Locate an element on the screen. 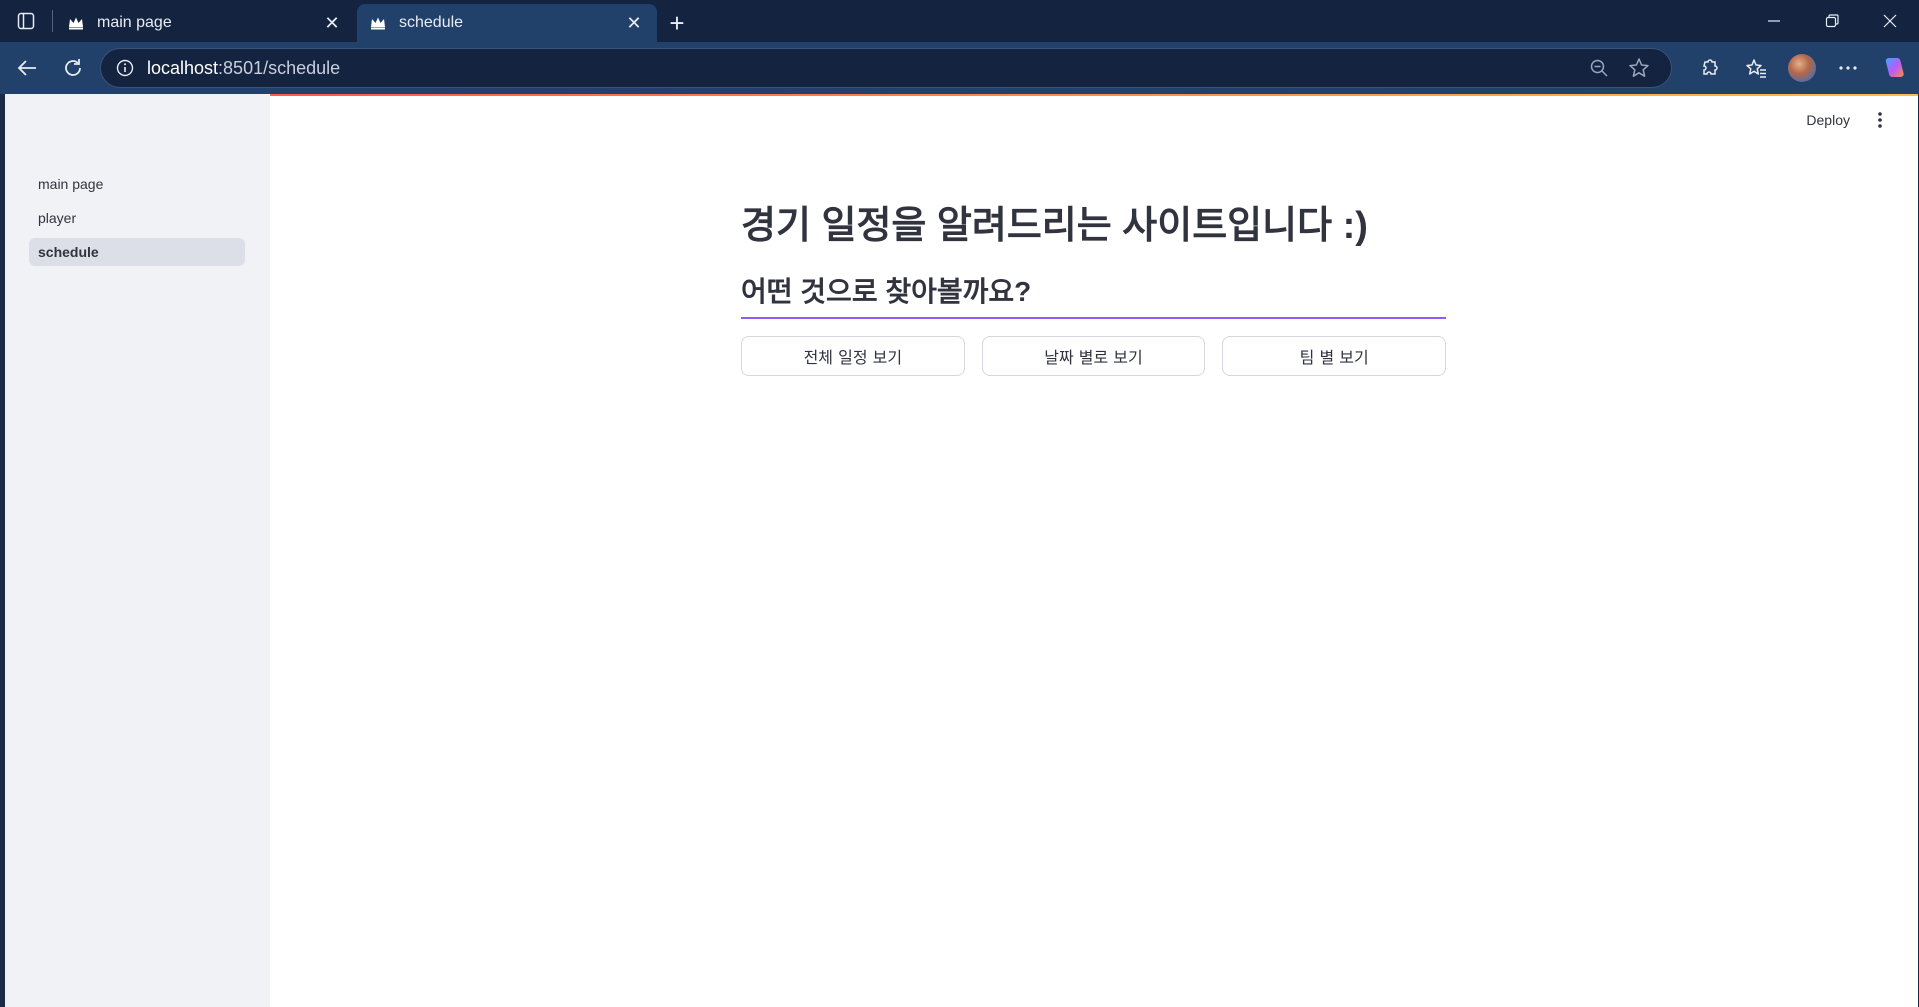 The width and height of the screenshot is (1919, 1007). url-host: localhost is located at coordinates (183, 67).